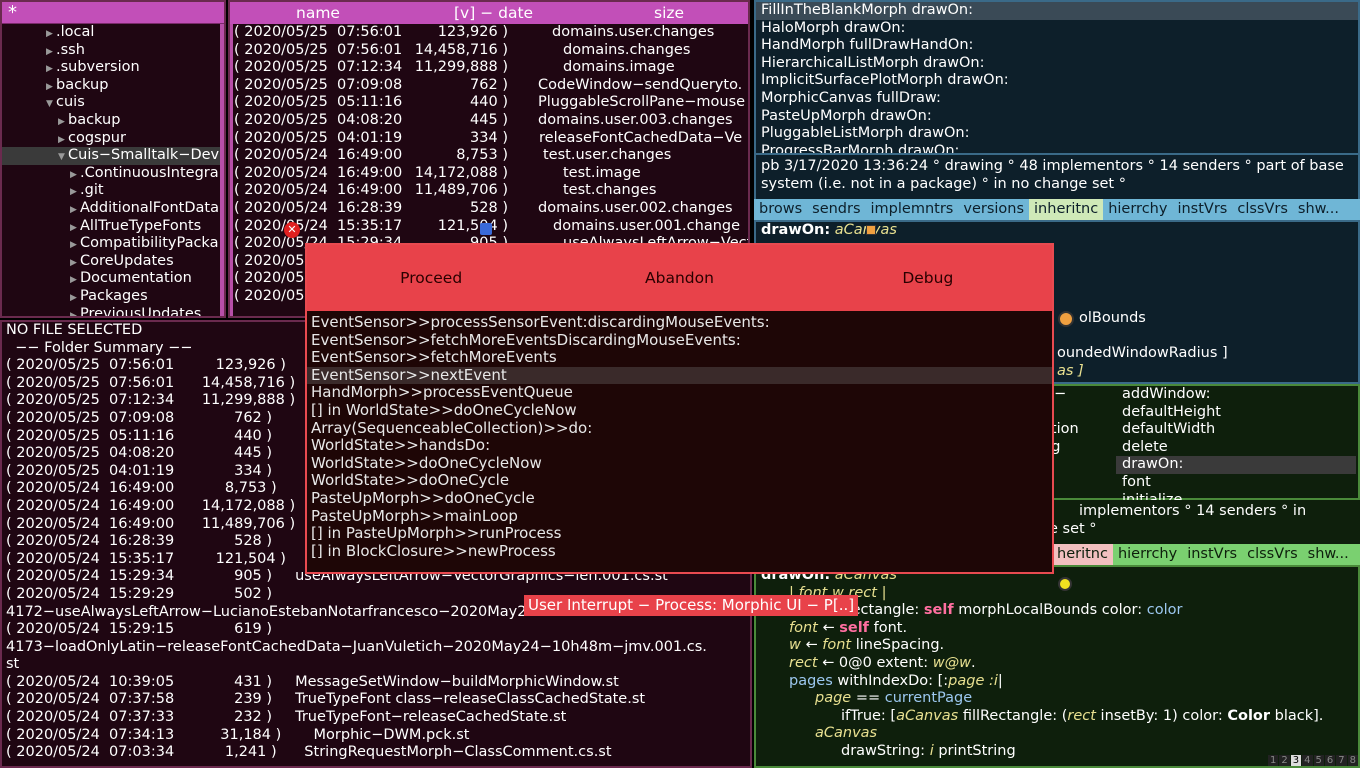 This screenshot has height=768, width=1360. What do you see at coordinates (1057, 81) in the screenshot?
I see `sender-item: ImplicitSurfacePlotMorph drawOn:` at bounding box center [1057, 81].